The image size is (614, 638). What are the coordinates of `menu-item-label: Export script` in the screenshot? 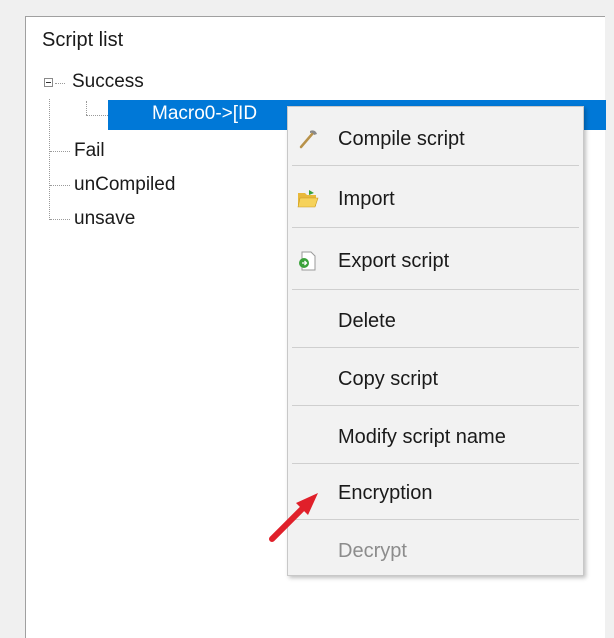 It's located at (394, 260).